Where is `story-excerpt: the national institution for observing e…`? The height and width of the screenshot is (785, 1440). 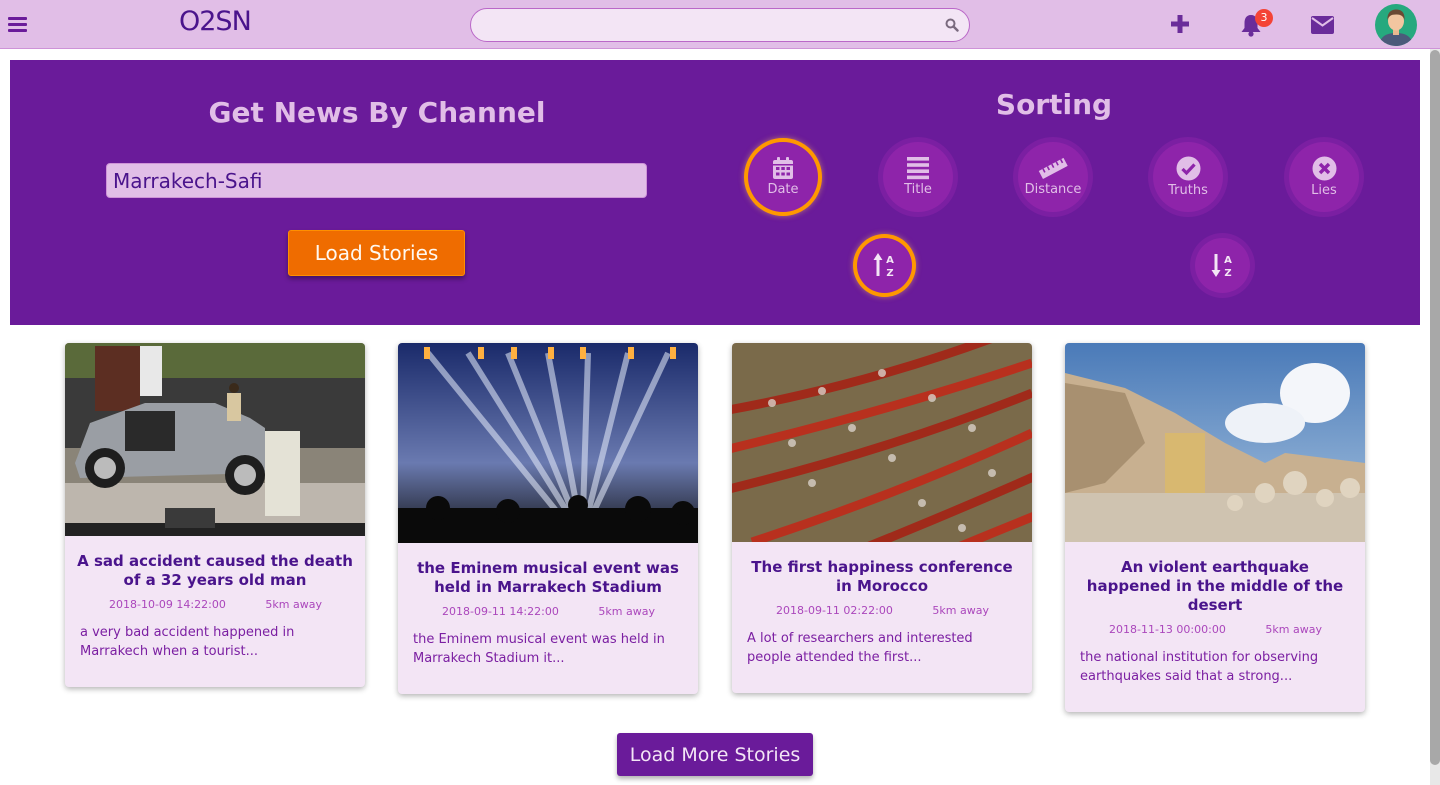
story-excerpt: the national institution for observing e… is located at coordinates (1199, 667).